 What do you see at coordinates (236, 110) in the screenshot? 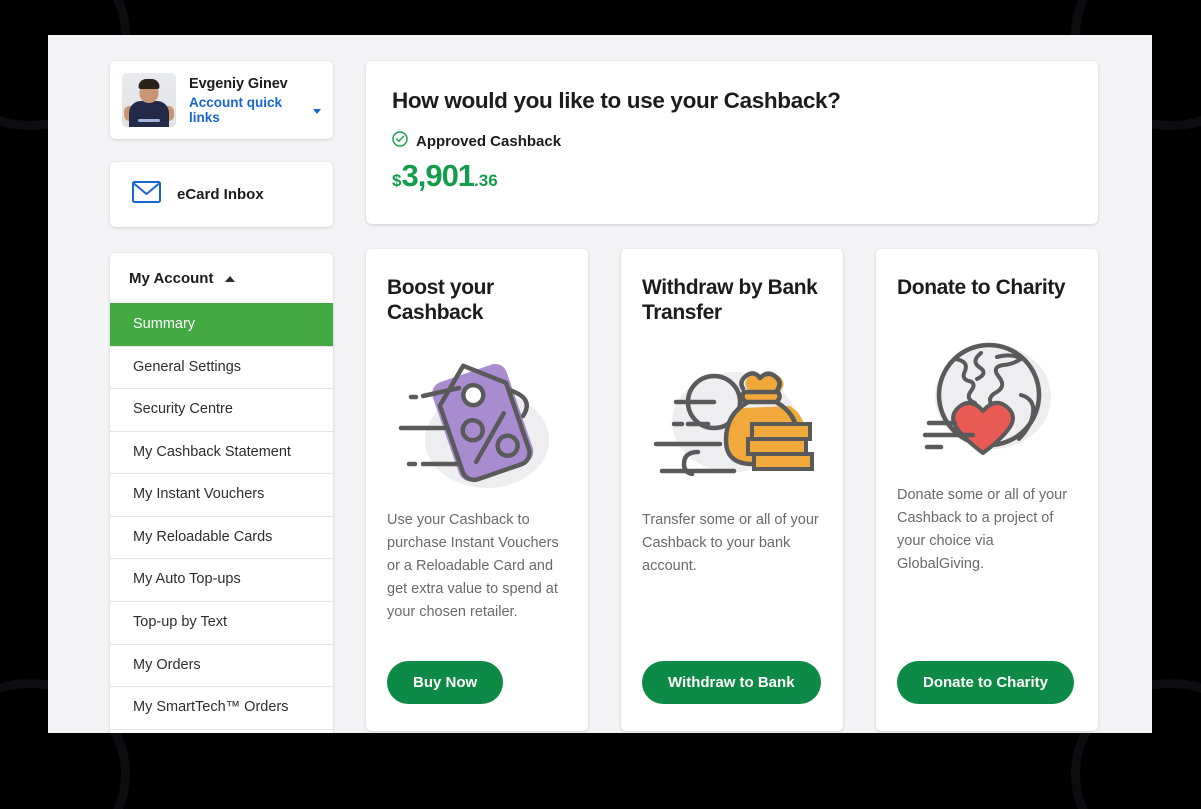
I see `account-quick-links-label: Account quick links` at bounding box center [236, 110].